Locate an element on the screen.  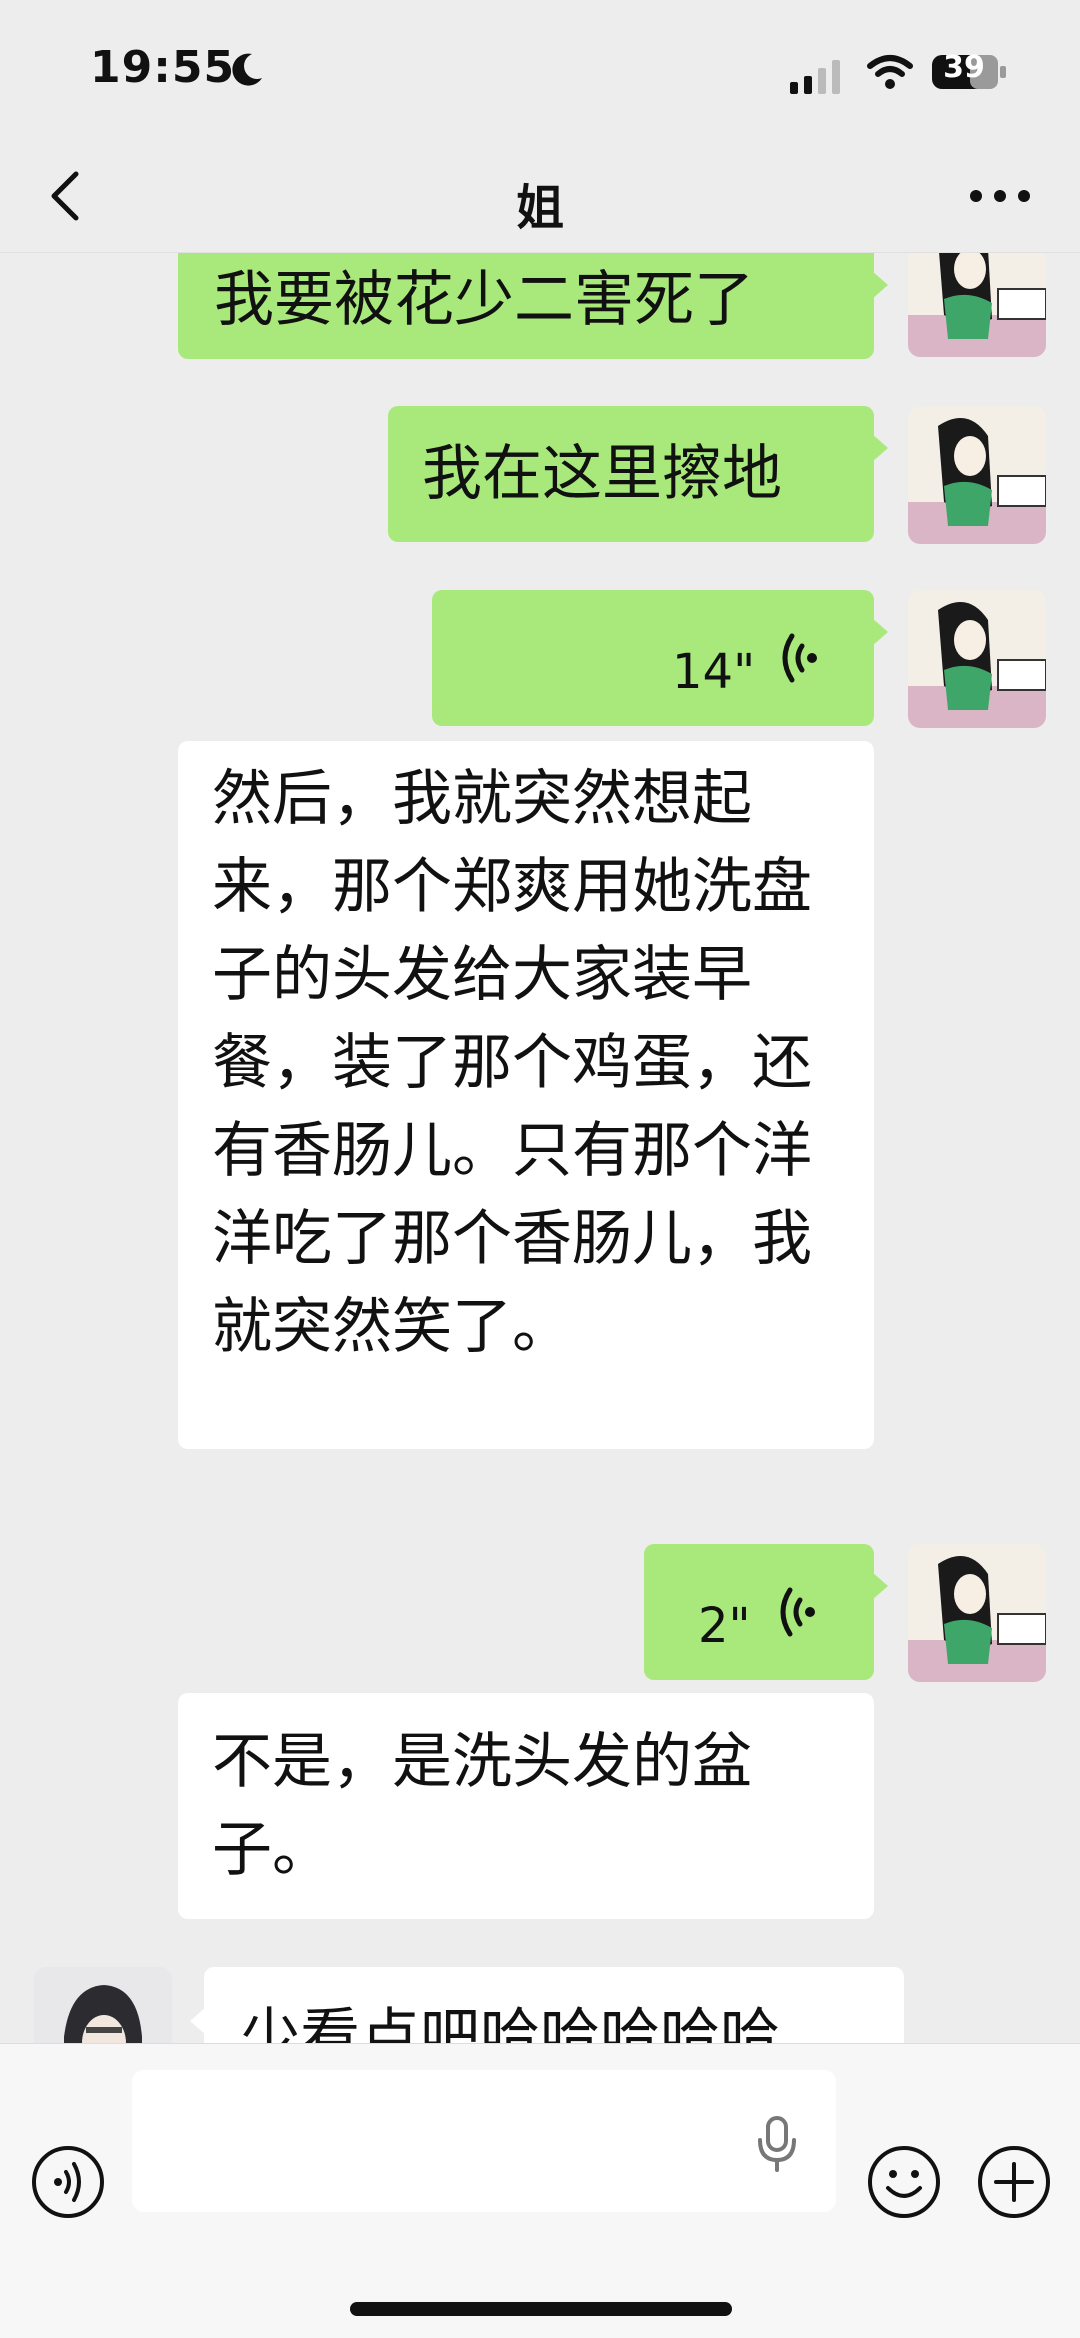
more-dots-icon is located at coordinates (1000, 196).